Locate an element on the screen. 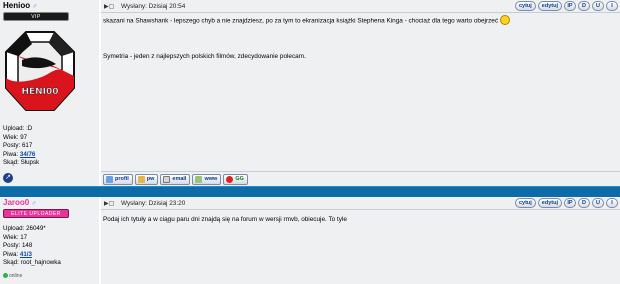 The width and height of the screenshot is (620, 284). username: Henioo ♂ is located at coordinates (20, 5).